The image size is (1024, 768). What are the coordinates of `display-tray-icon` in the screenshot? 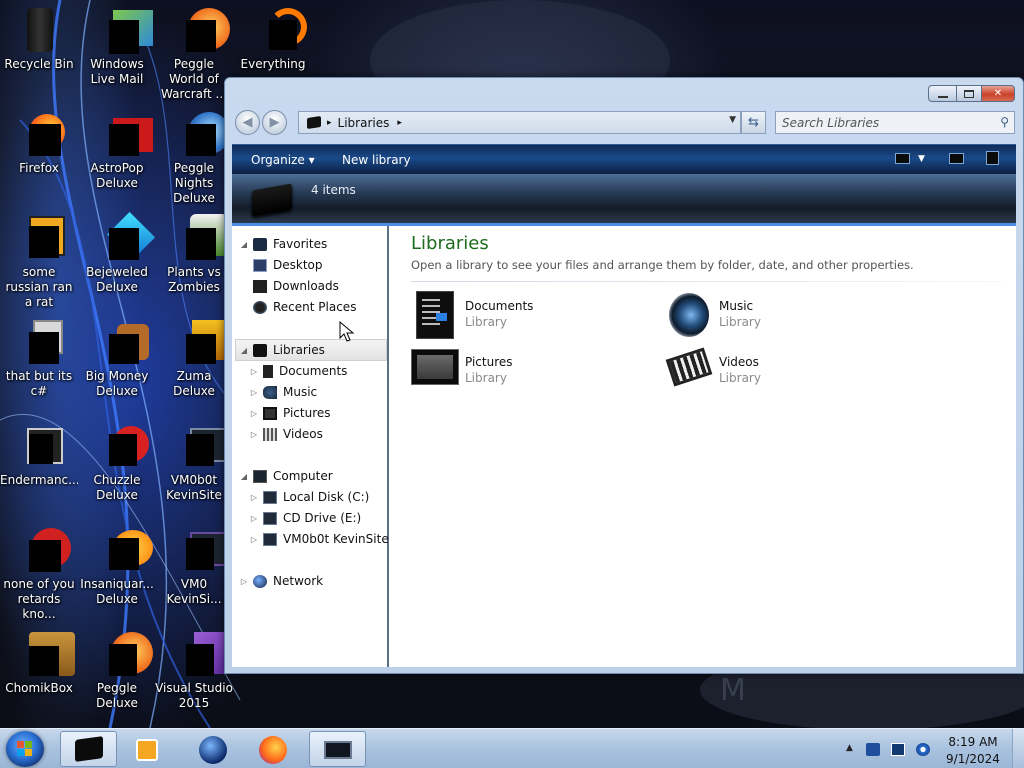 It's located at (898, 749).